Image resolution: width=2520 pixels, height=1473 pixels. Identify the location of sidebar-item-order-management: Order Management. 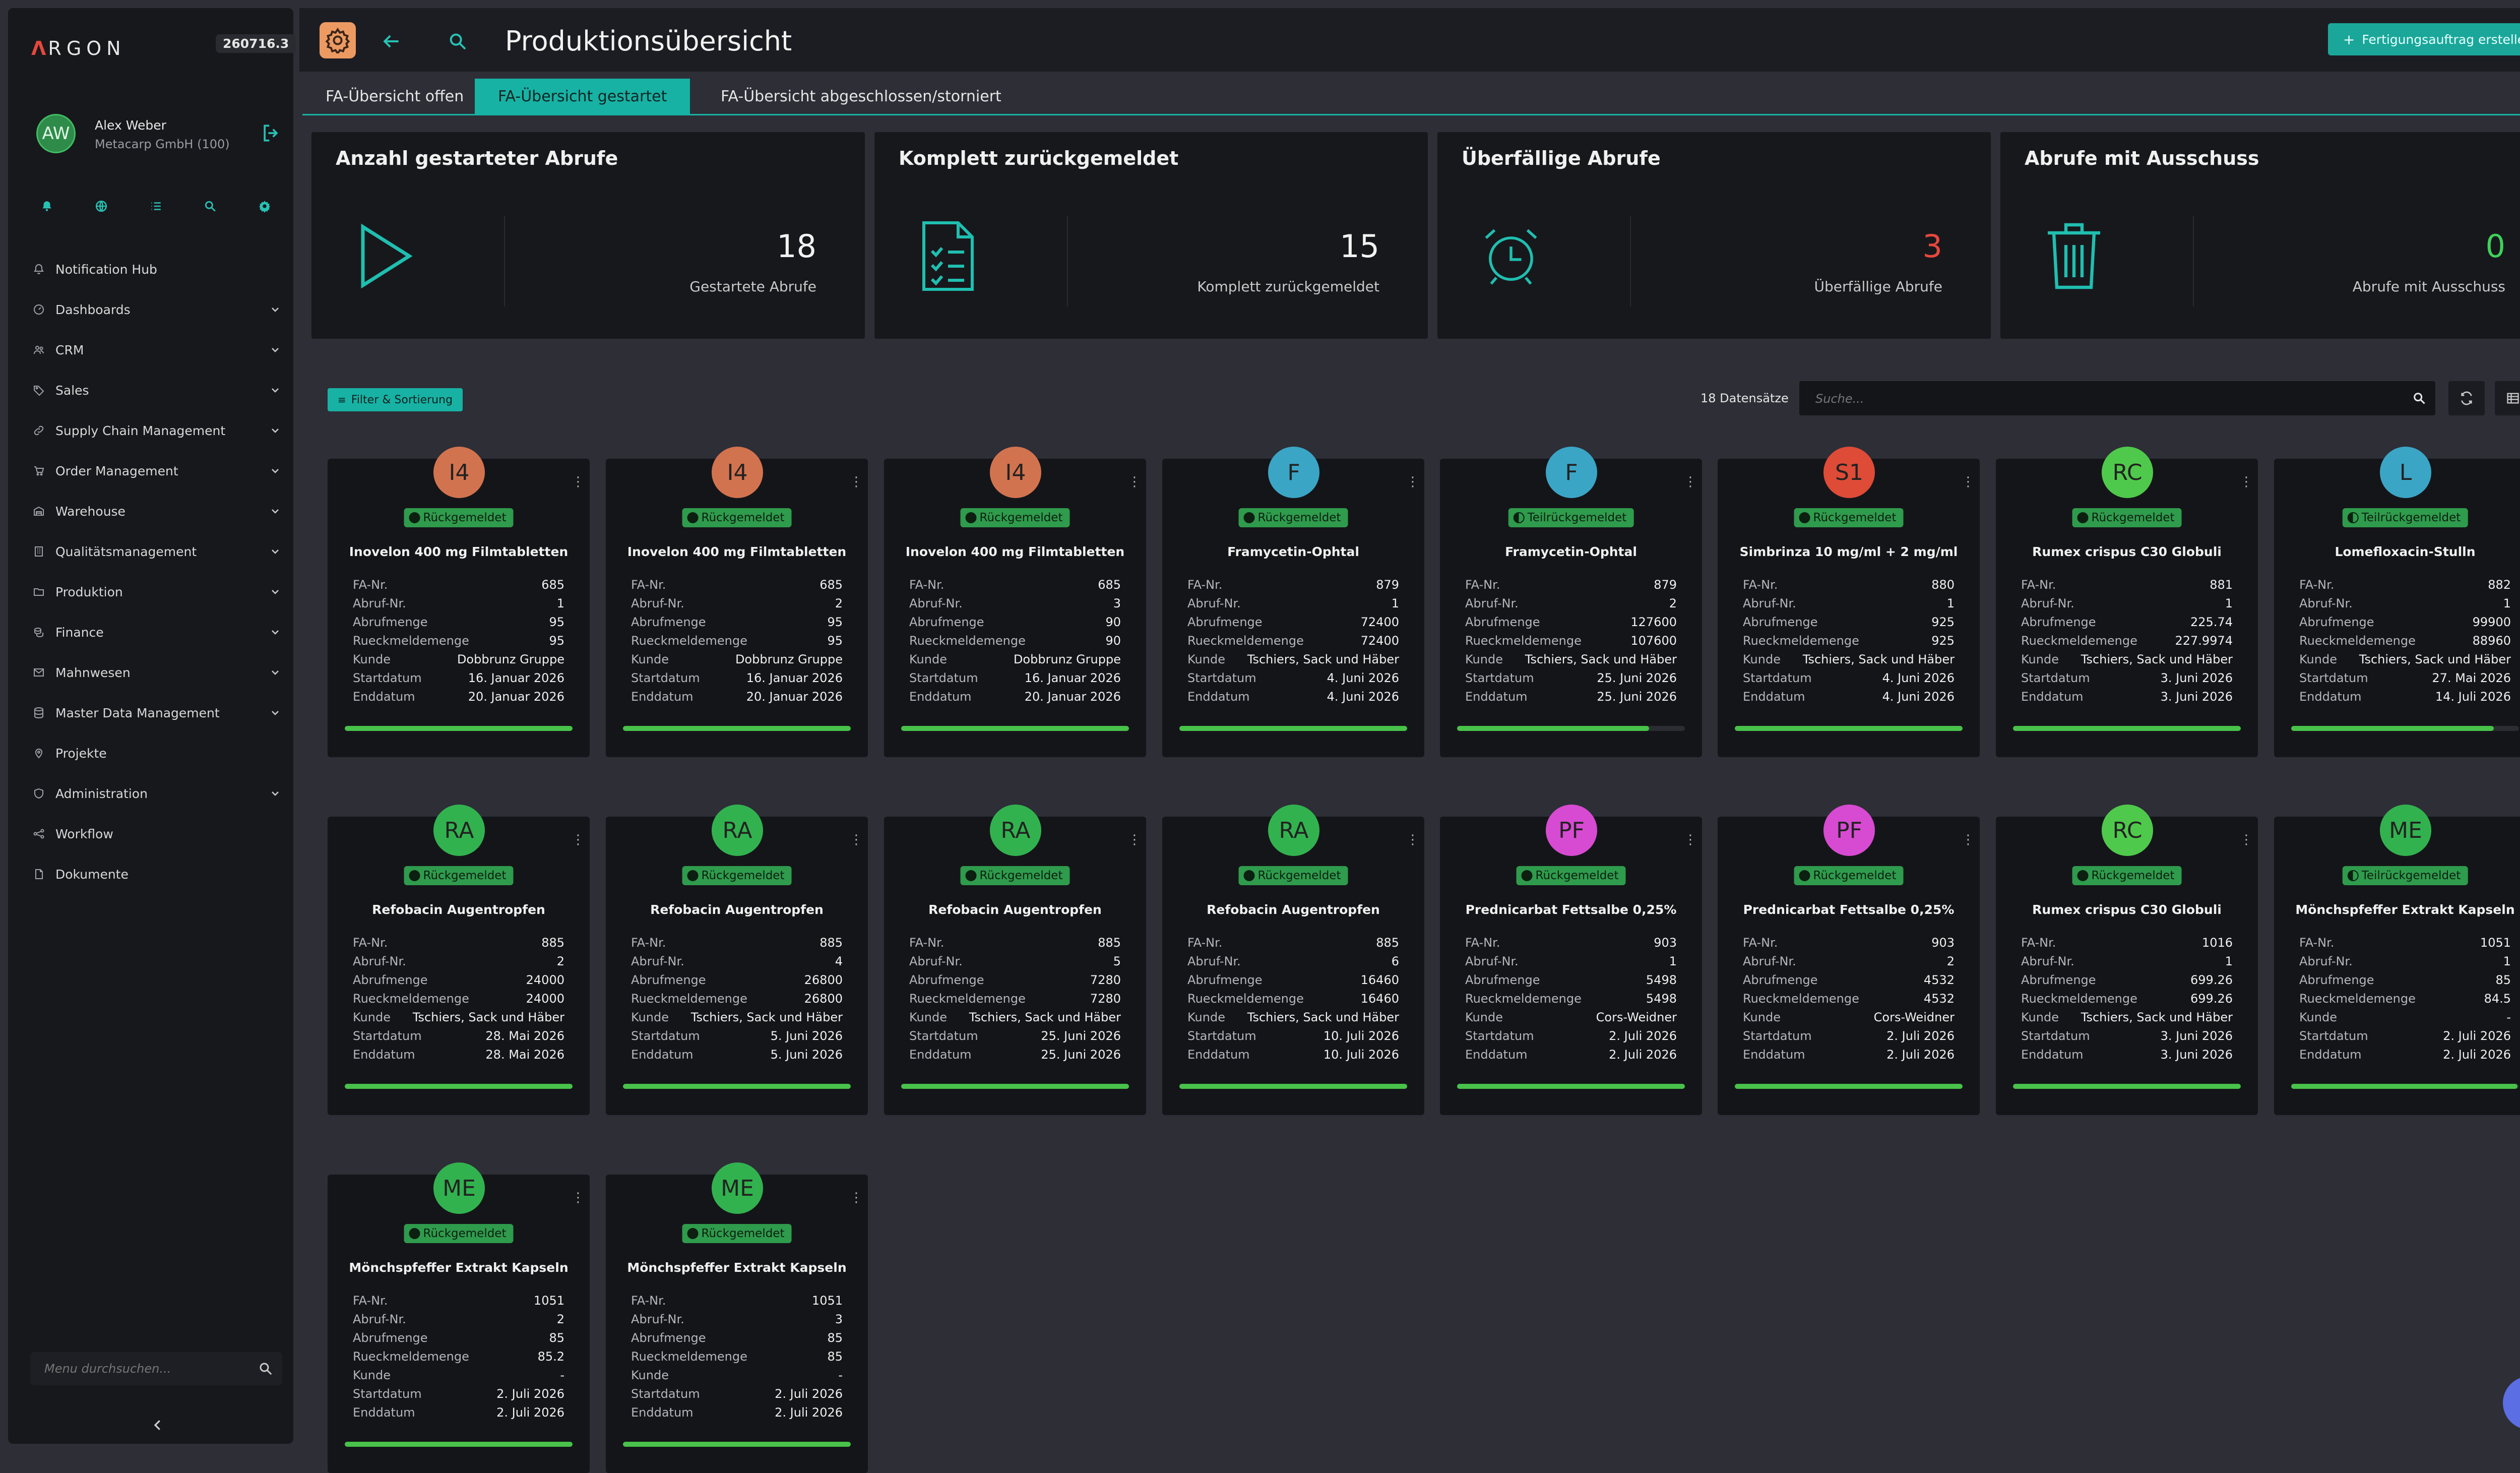
(159, 471).